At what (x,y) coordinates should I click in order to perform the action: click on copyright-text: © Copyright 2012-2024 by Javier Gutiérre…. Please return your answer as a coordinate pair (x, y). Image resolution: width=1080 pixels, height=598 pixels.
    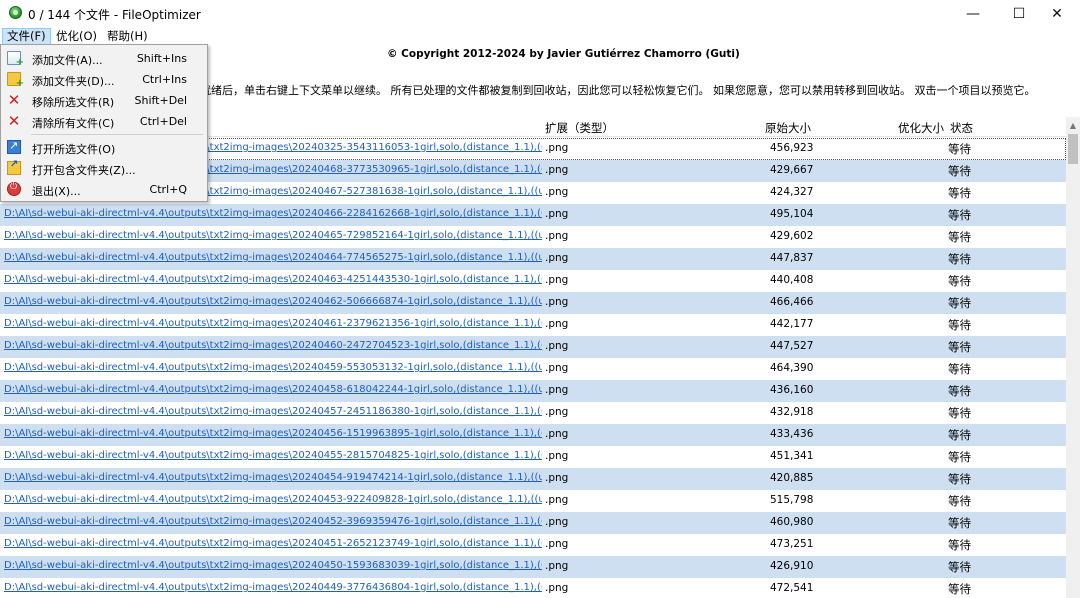
    Looking at the image, I should click on (563, 54).